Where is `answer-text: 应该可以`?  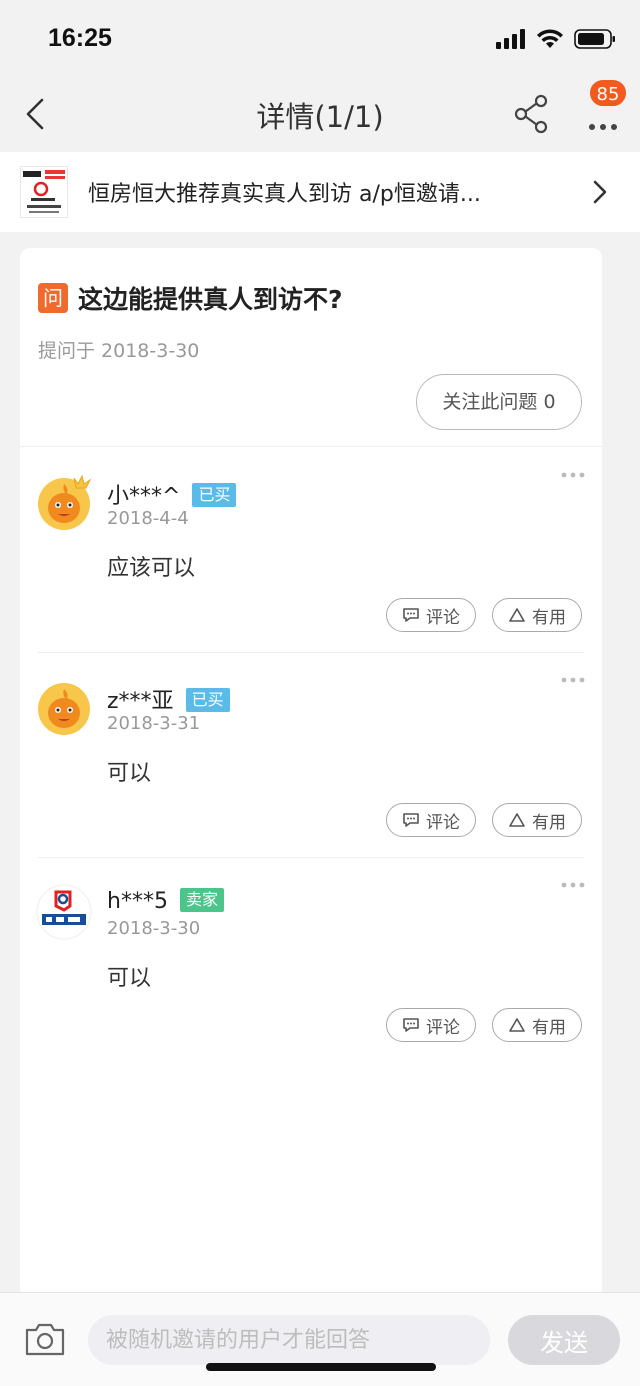 answer-text: 应该可以 is located at coordinates (151, 568).